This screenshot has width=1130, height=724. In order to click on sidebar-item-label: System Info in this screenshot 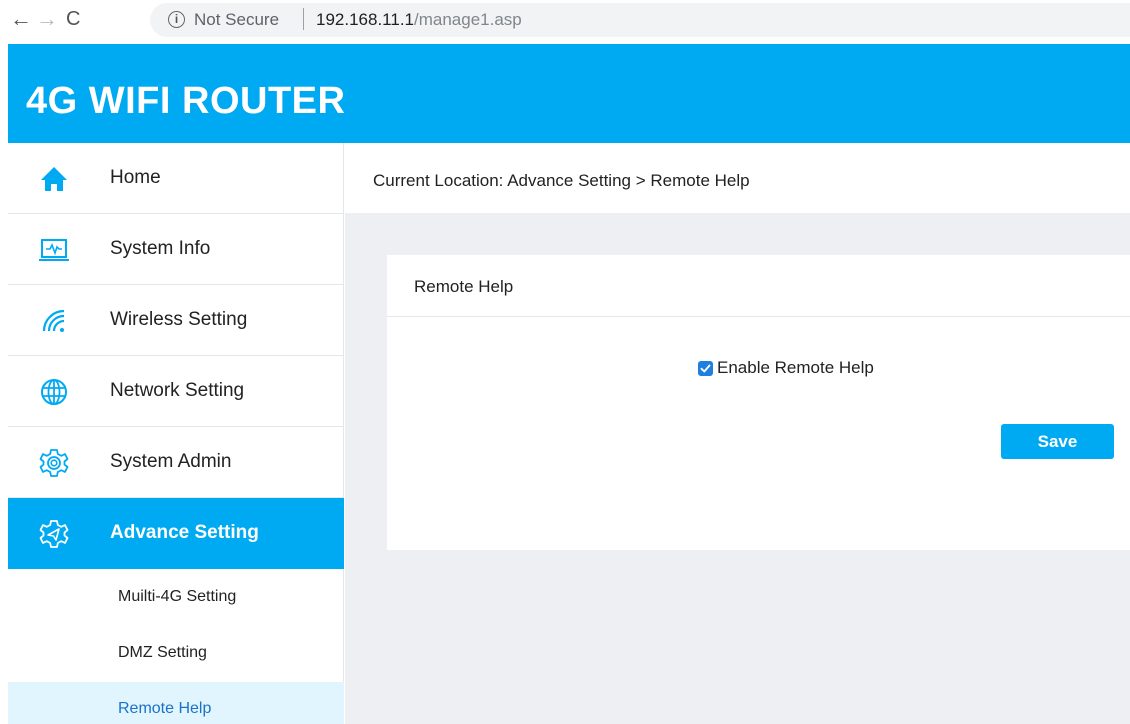, I will do `click(160, 248)`.